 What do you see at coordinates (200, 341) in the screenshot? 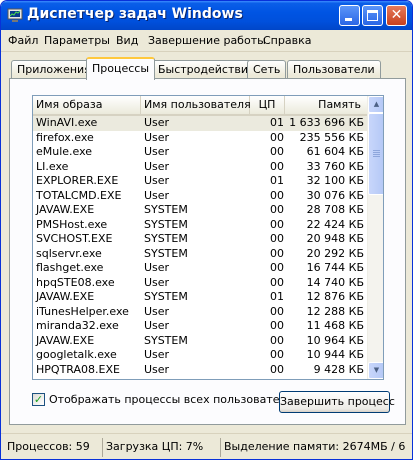
I see `table-row: JAVAW.EXE SYSTEM 00 10 964 КБ` at bounding box center [200, 341].